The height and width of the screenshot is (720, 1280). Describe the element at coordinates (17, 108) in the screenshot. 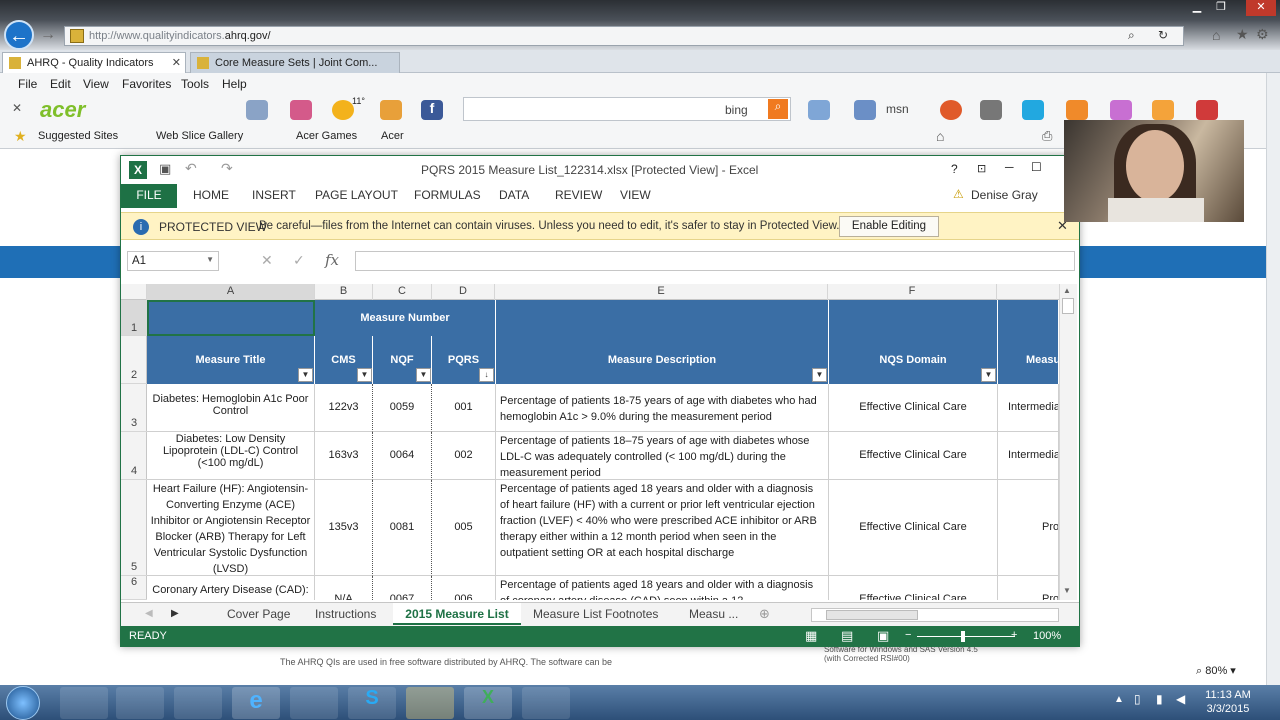

I see `toolbar-close-icon: ✕` at that location.